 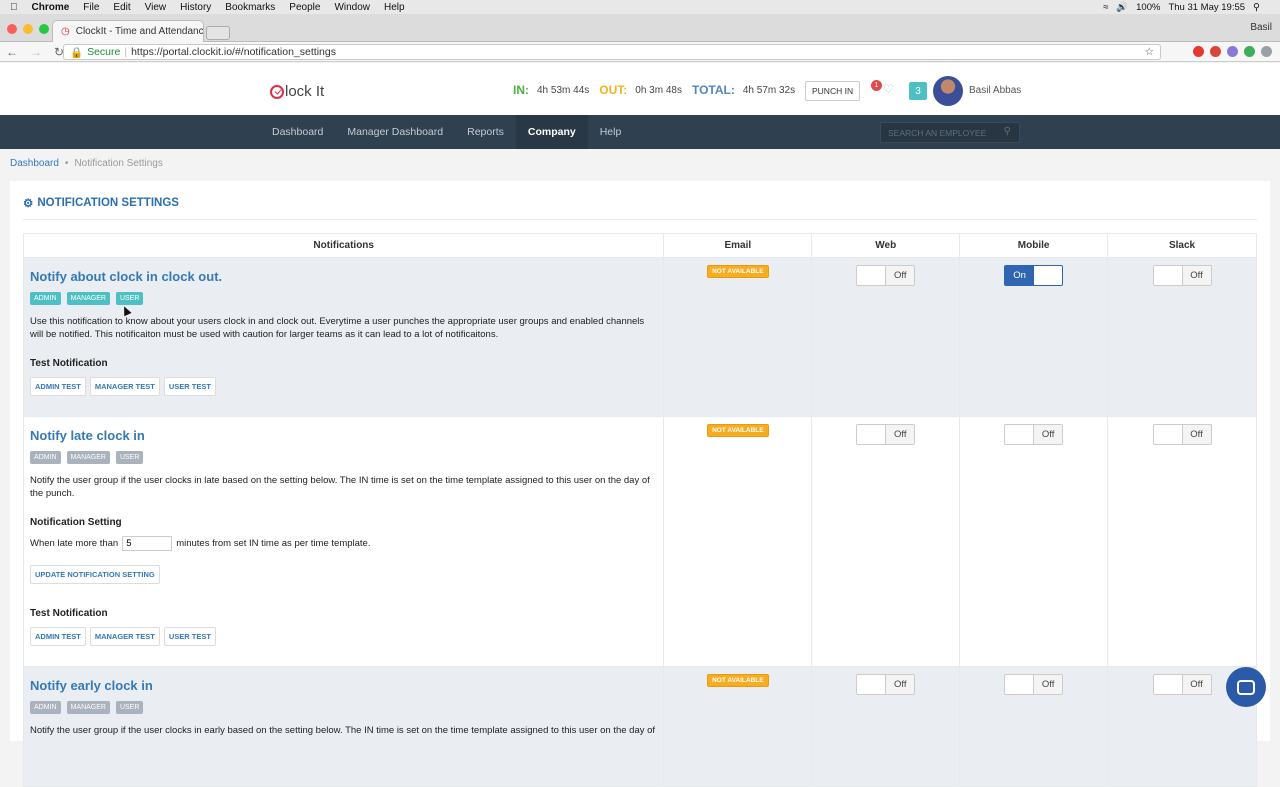 I want to click on volume-icon: 🔊, so click(x=1122, y=7).